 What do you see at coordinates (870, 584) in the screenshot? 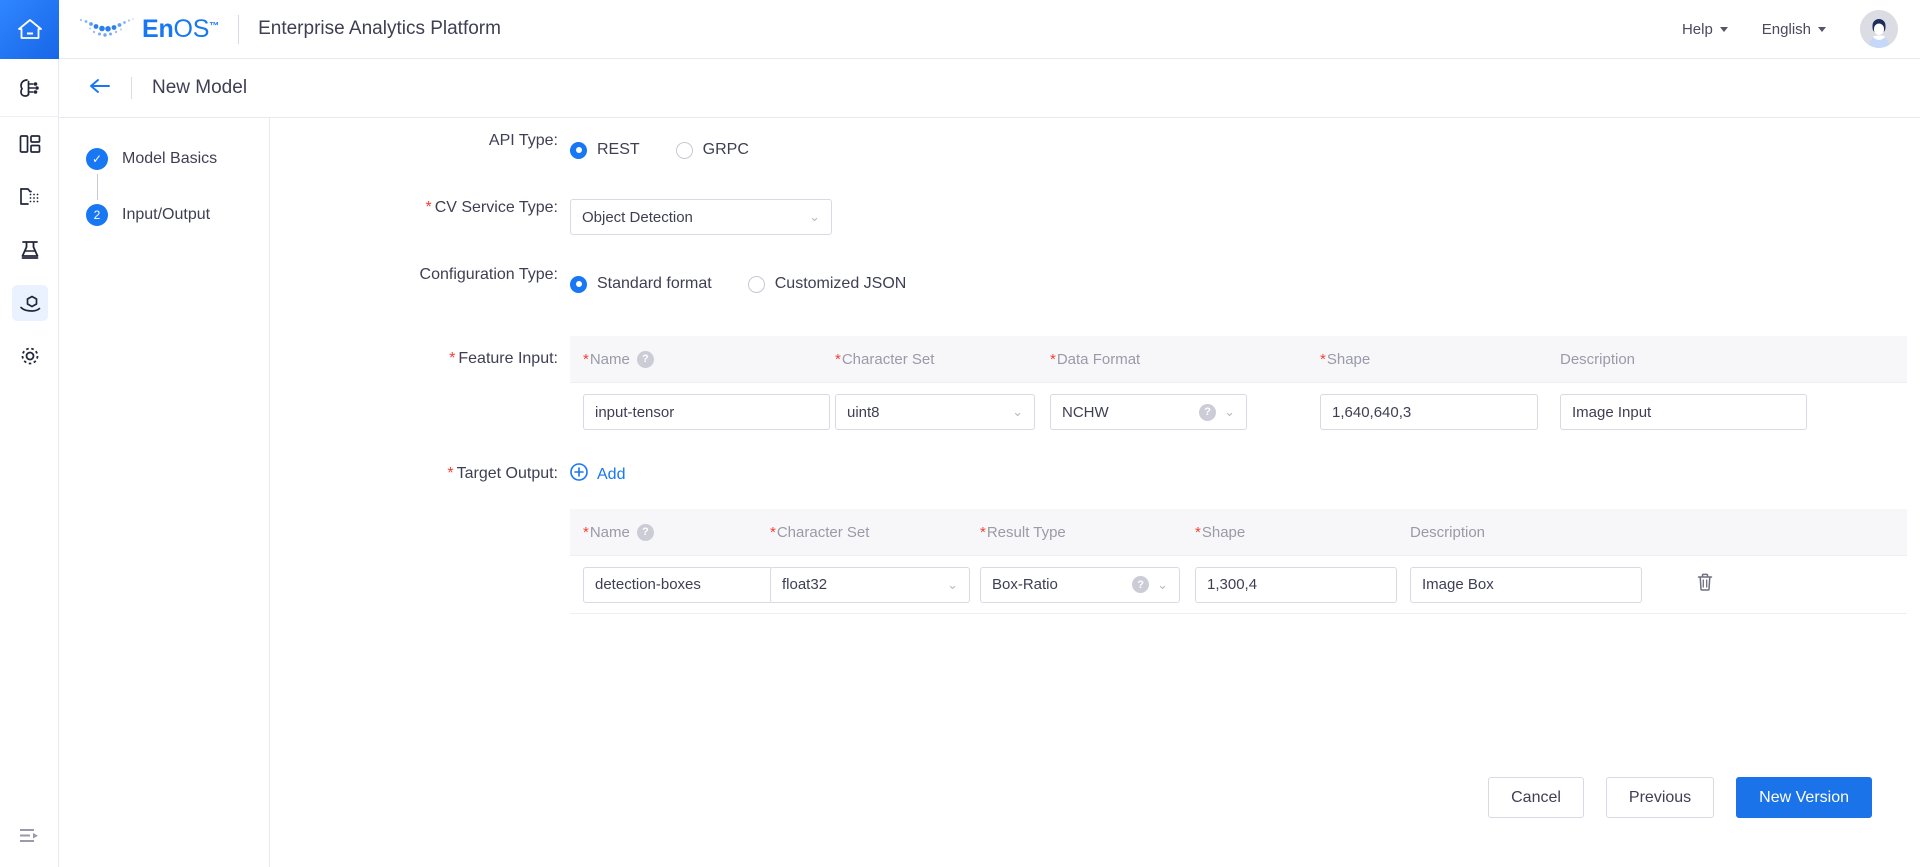
I see `target-output-character-set-select: float32 ⌄` at bounding box center [870, 584].